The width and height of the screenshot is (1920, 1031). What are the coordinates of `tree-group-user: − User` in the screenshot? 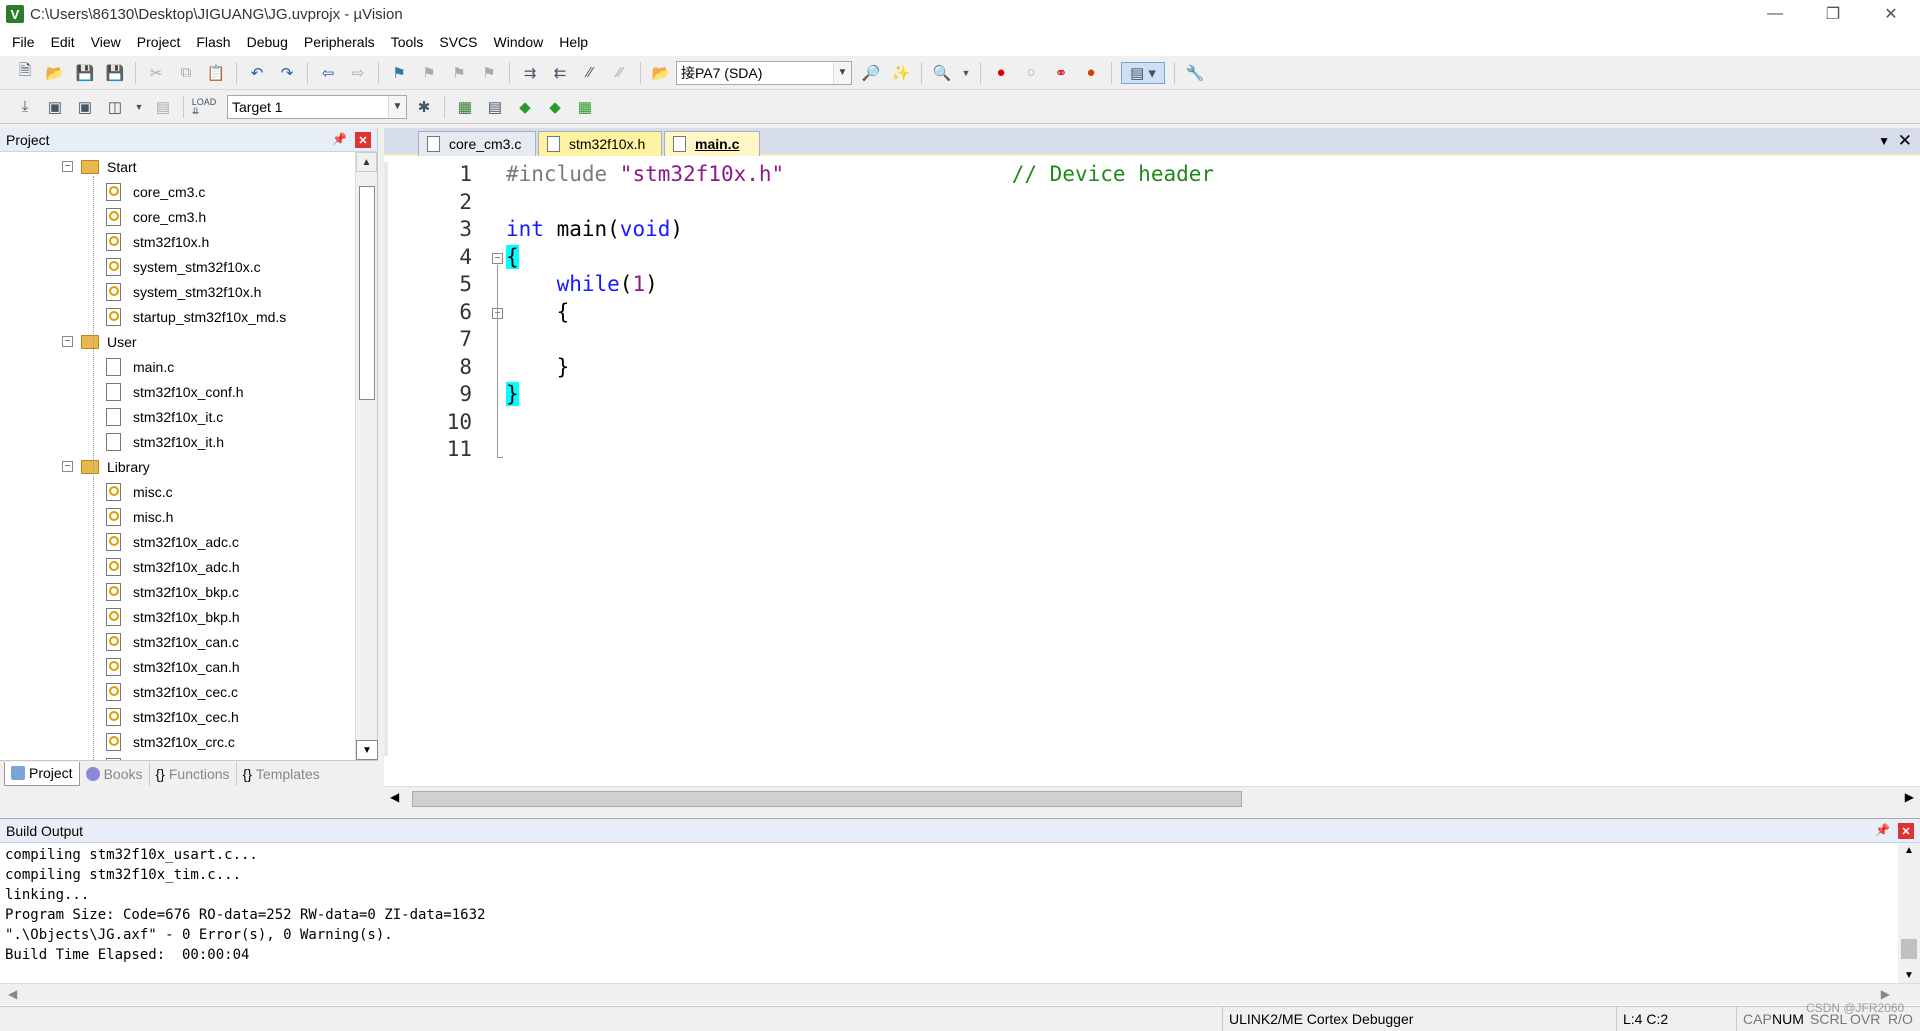 It's located at (99, 341).